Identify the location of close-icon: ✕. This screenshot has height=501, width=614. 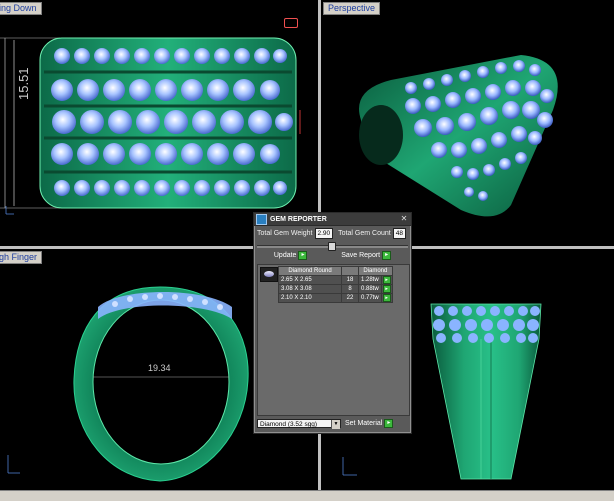
(404, 219).